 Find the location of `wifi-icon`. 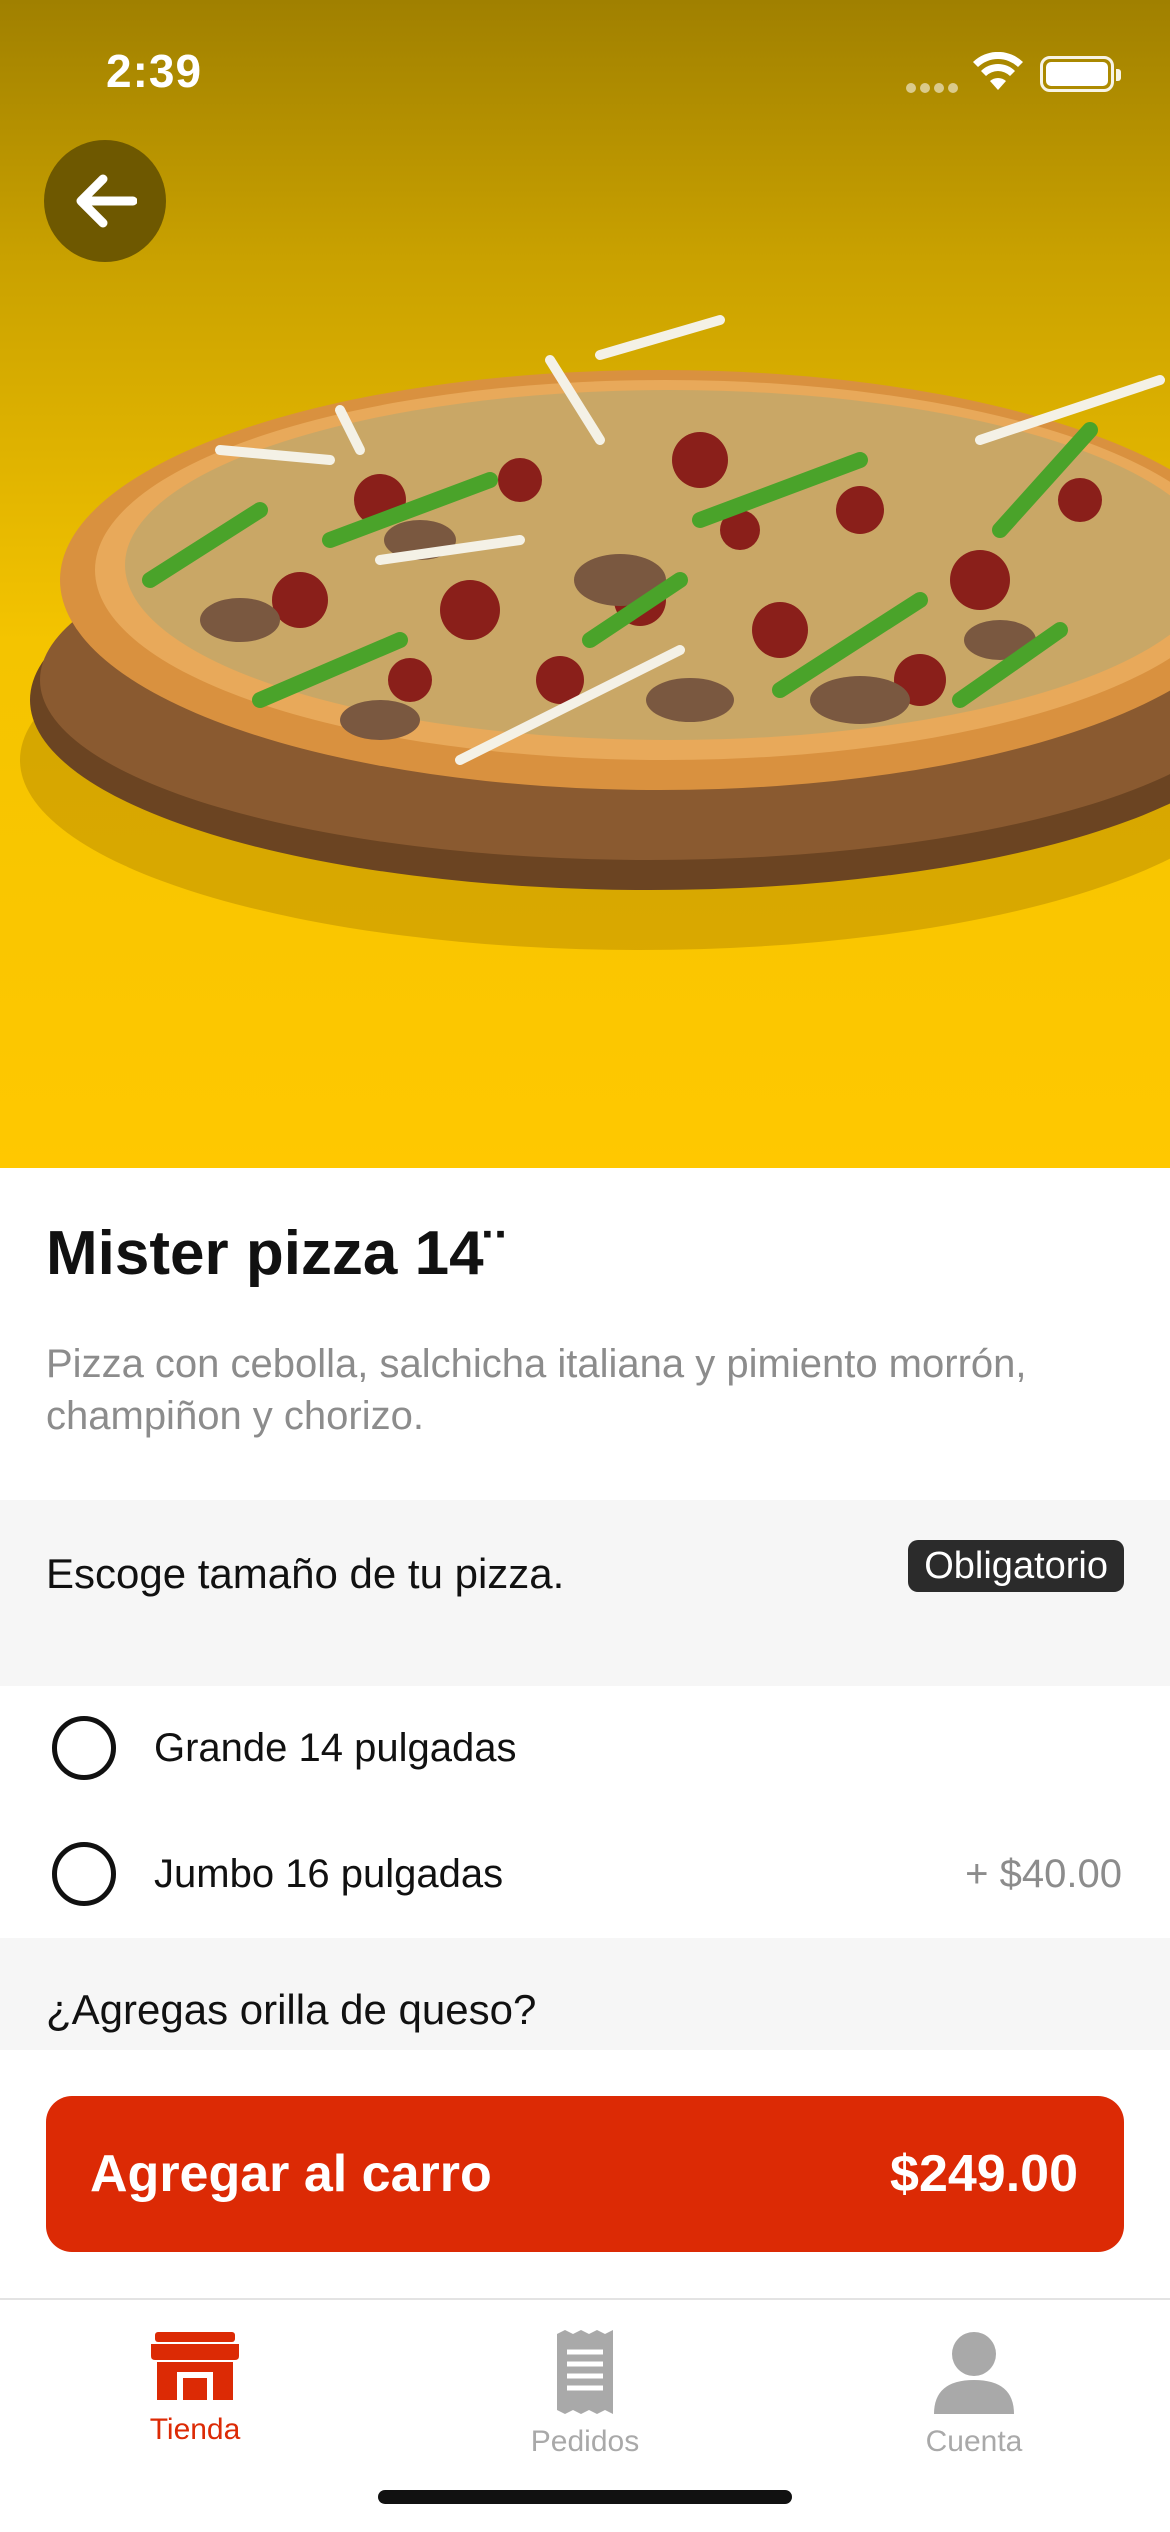

wifi-icon is located at coordinates (998, 71).